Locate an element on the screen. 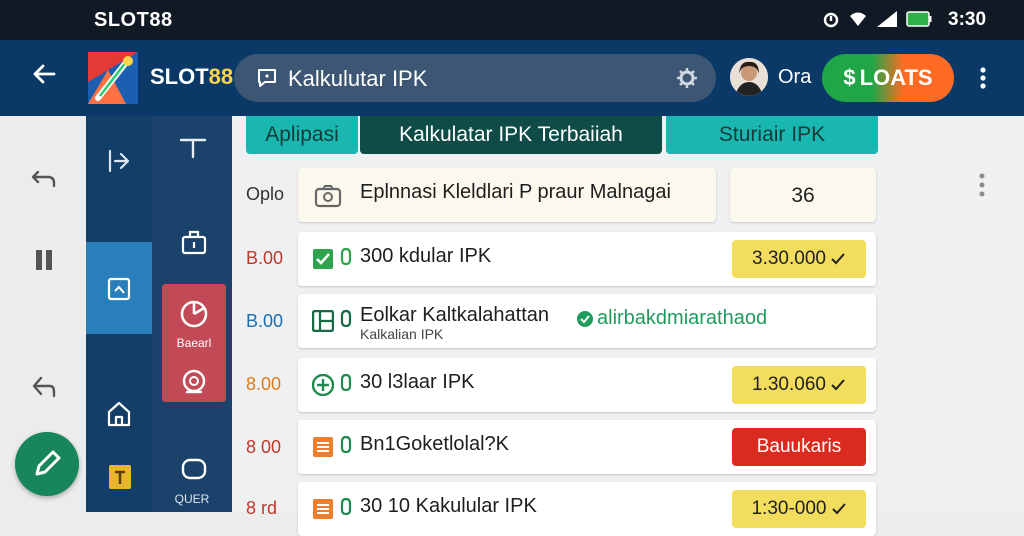  nav-rail-highlight-item: Baearl is located at coordinates (194, 343).